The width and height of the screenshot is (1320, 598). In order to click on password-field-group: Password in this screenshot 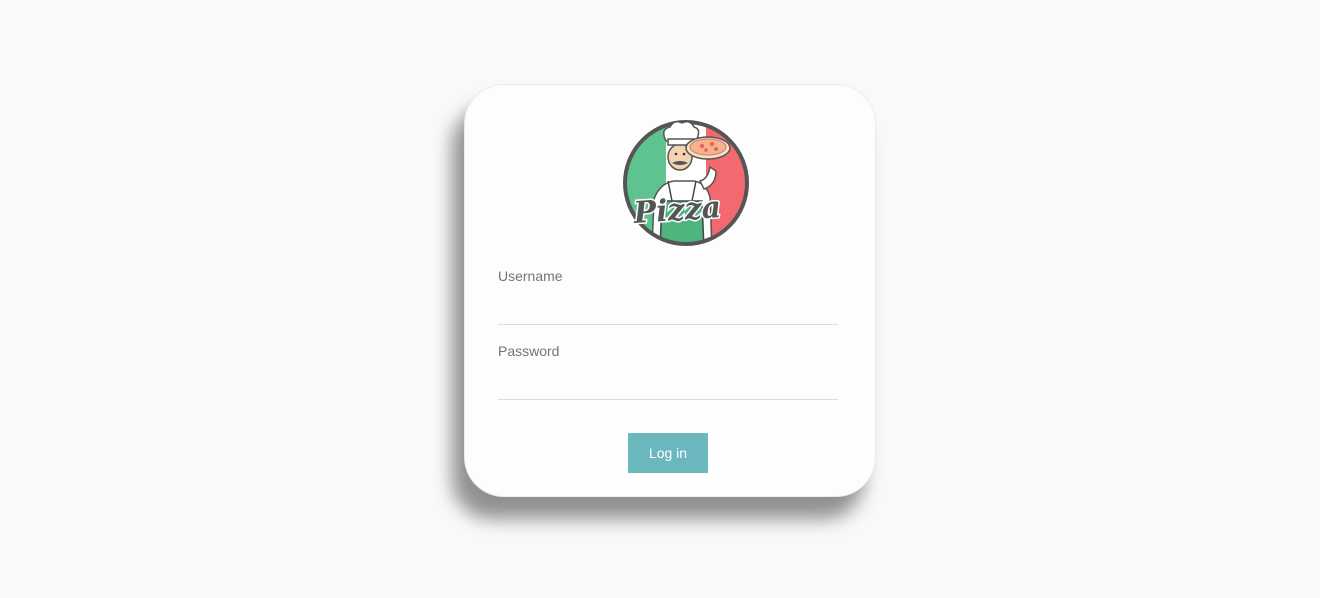, I will do `click(668, 371)`.